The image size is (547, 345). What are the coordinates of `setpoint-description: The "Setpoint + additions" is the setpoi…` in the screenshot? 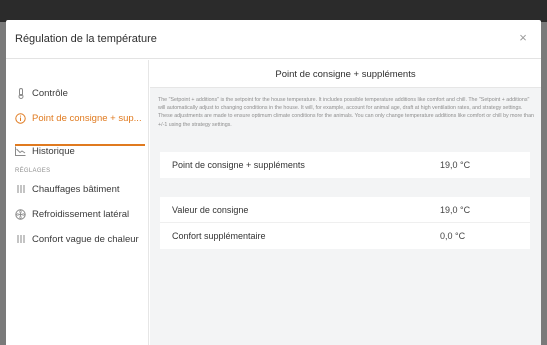 It's located at (346, 112).